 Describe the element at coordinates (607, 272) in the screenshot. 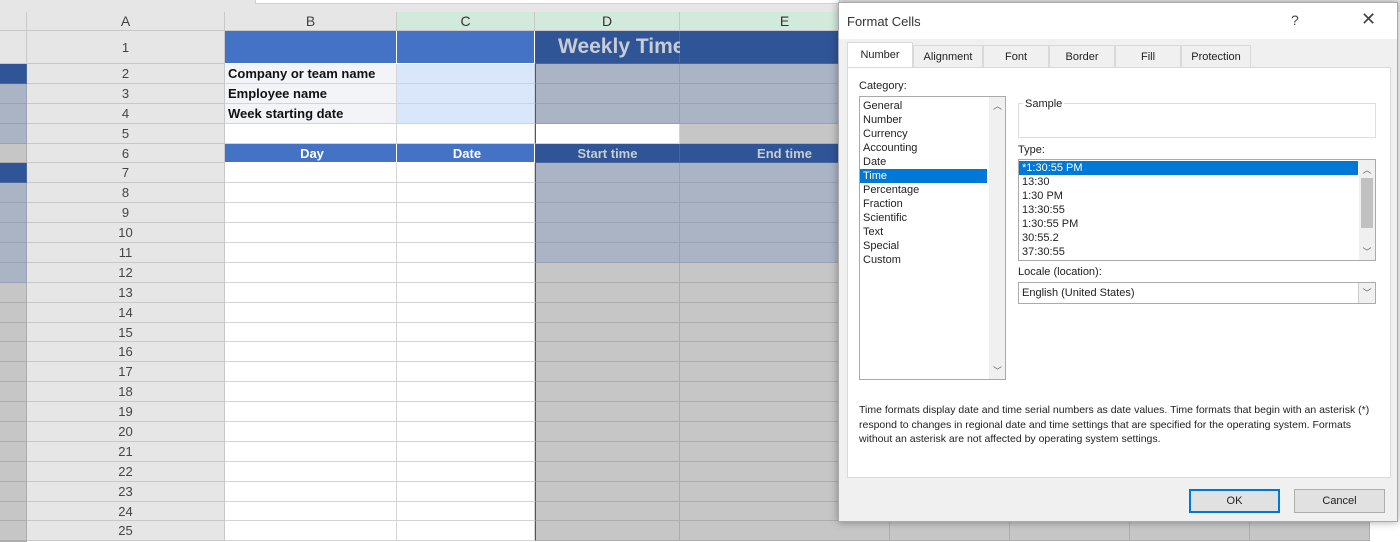

I see `cell-c12` at that location.